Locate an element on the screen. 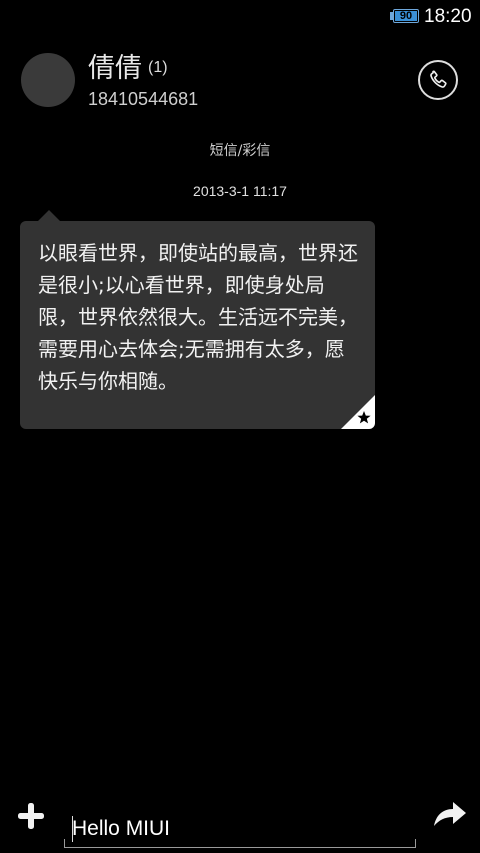  contact-name: 倩倩 is located at coordinates (115, 68).